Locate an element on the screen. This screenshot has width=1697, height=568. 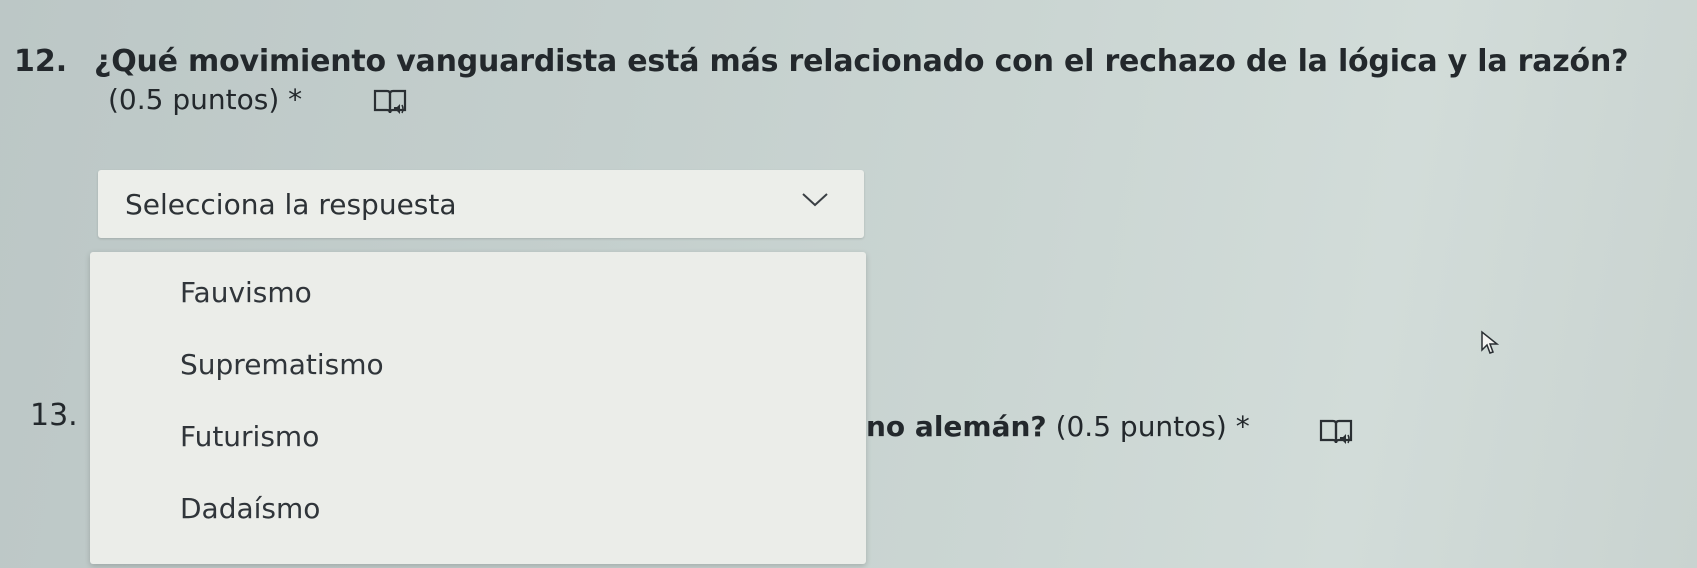
dropdown-option-fauvismo: Fauvismo is located at coordinates (478, 295).